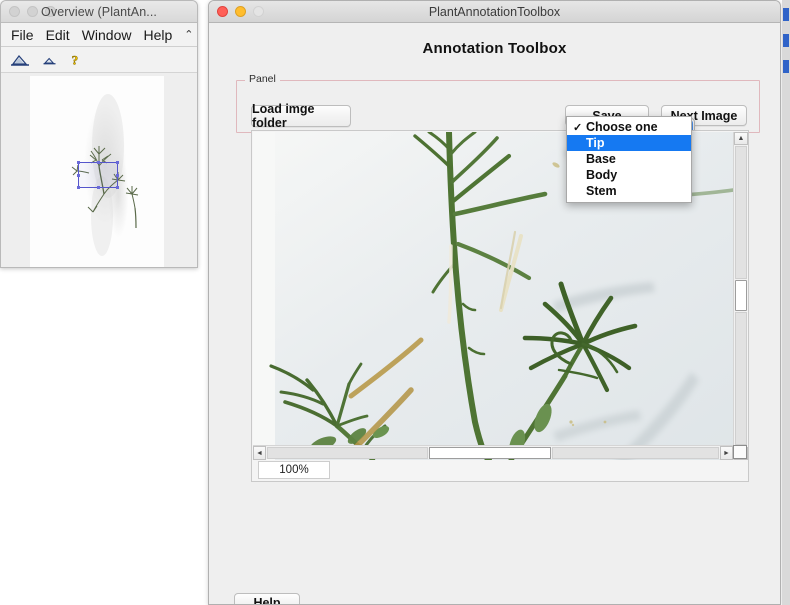  Describe the element at coordinates (49, 60) in the screenshot. I see `zoom-out-icon` at that location.